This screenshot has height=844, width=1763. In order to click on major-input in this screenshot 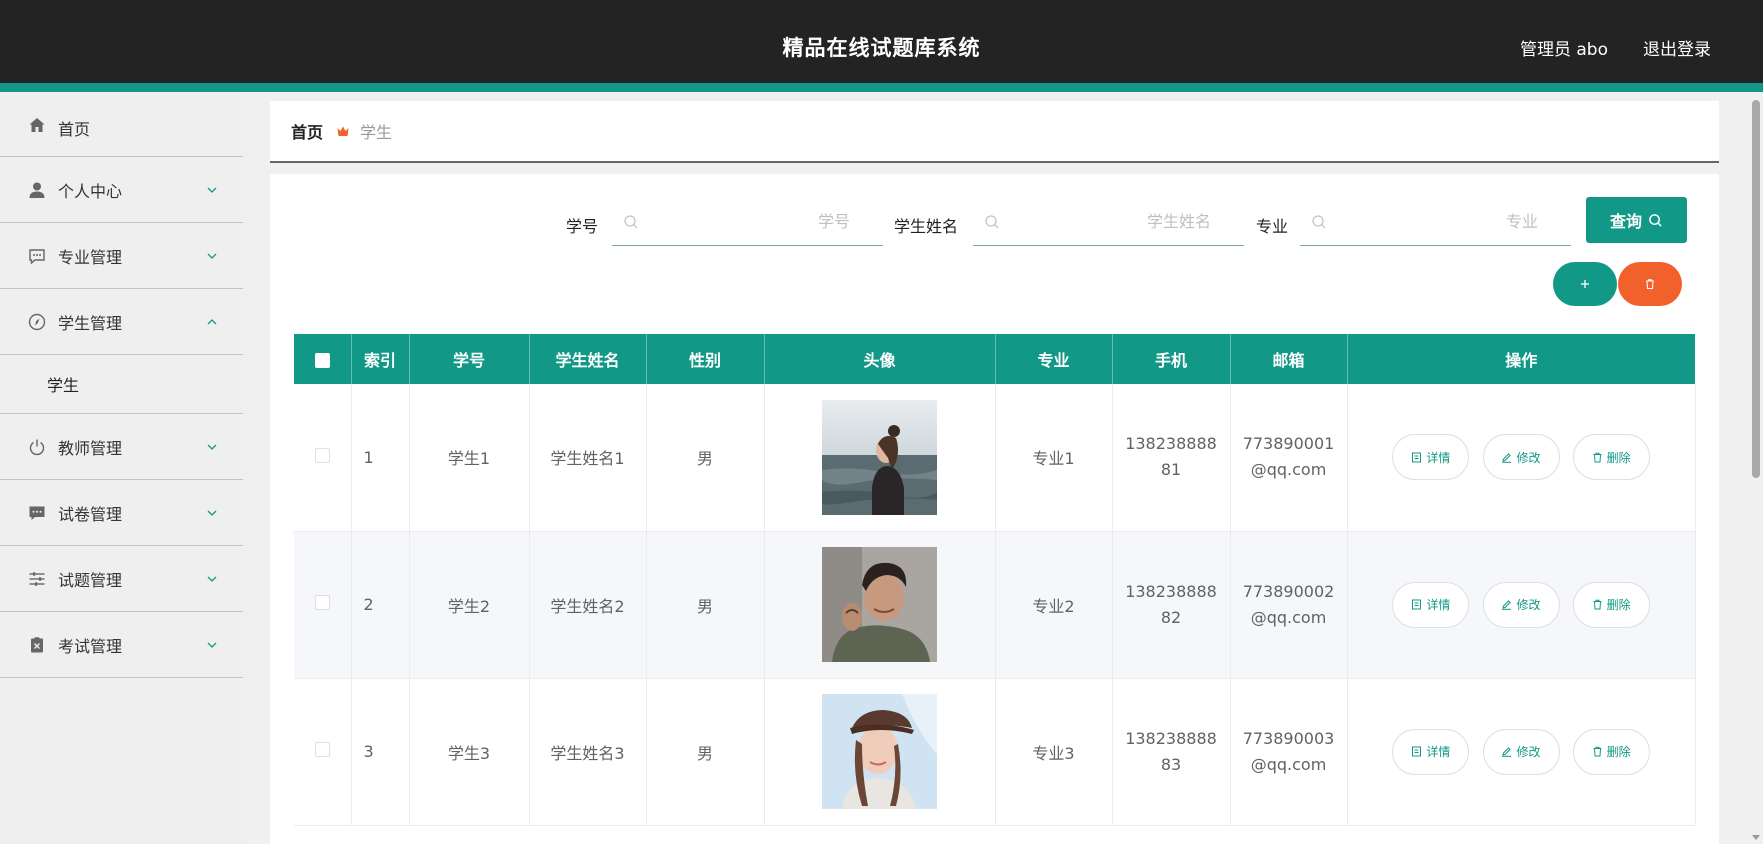, I will do `click(1449, 221)`.